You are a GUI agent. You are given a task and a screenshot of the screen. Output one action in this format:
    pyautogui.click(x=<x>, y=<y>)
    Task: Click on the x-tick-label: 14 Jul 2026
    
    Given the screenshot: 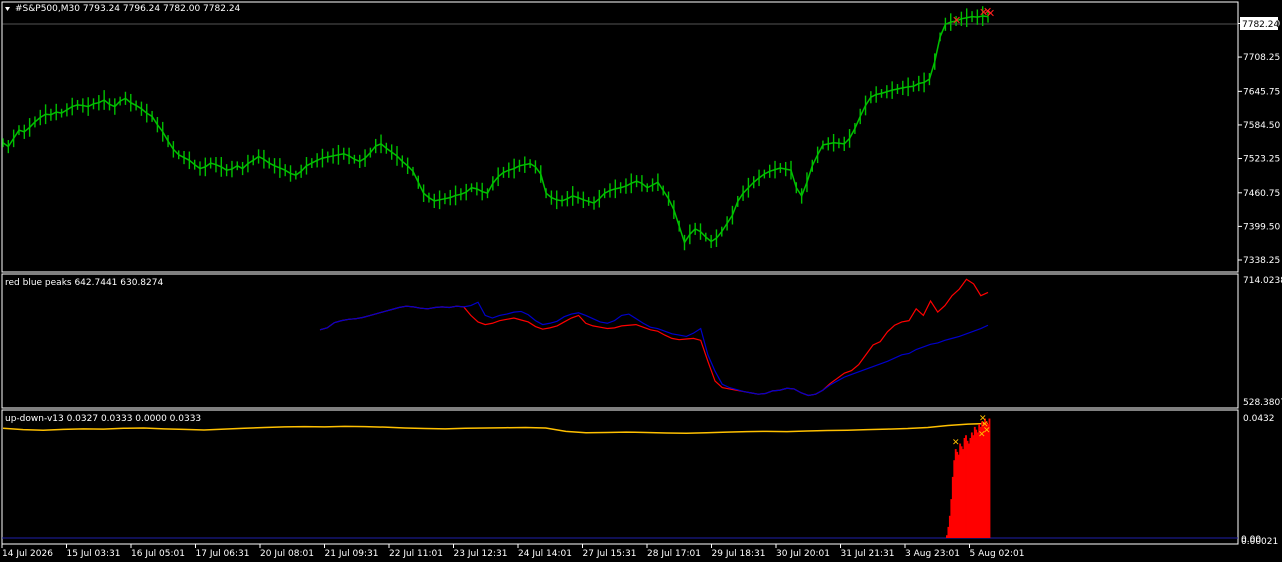 What is the action you would take?
    pyautogui.click(x=27, y=554)
    